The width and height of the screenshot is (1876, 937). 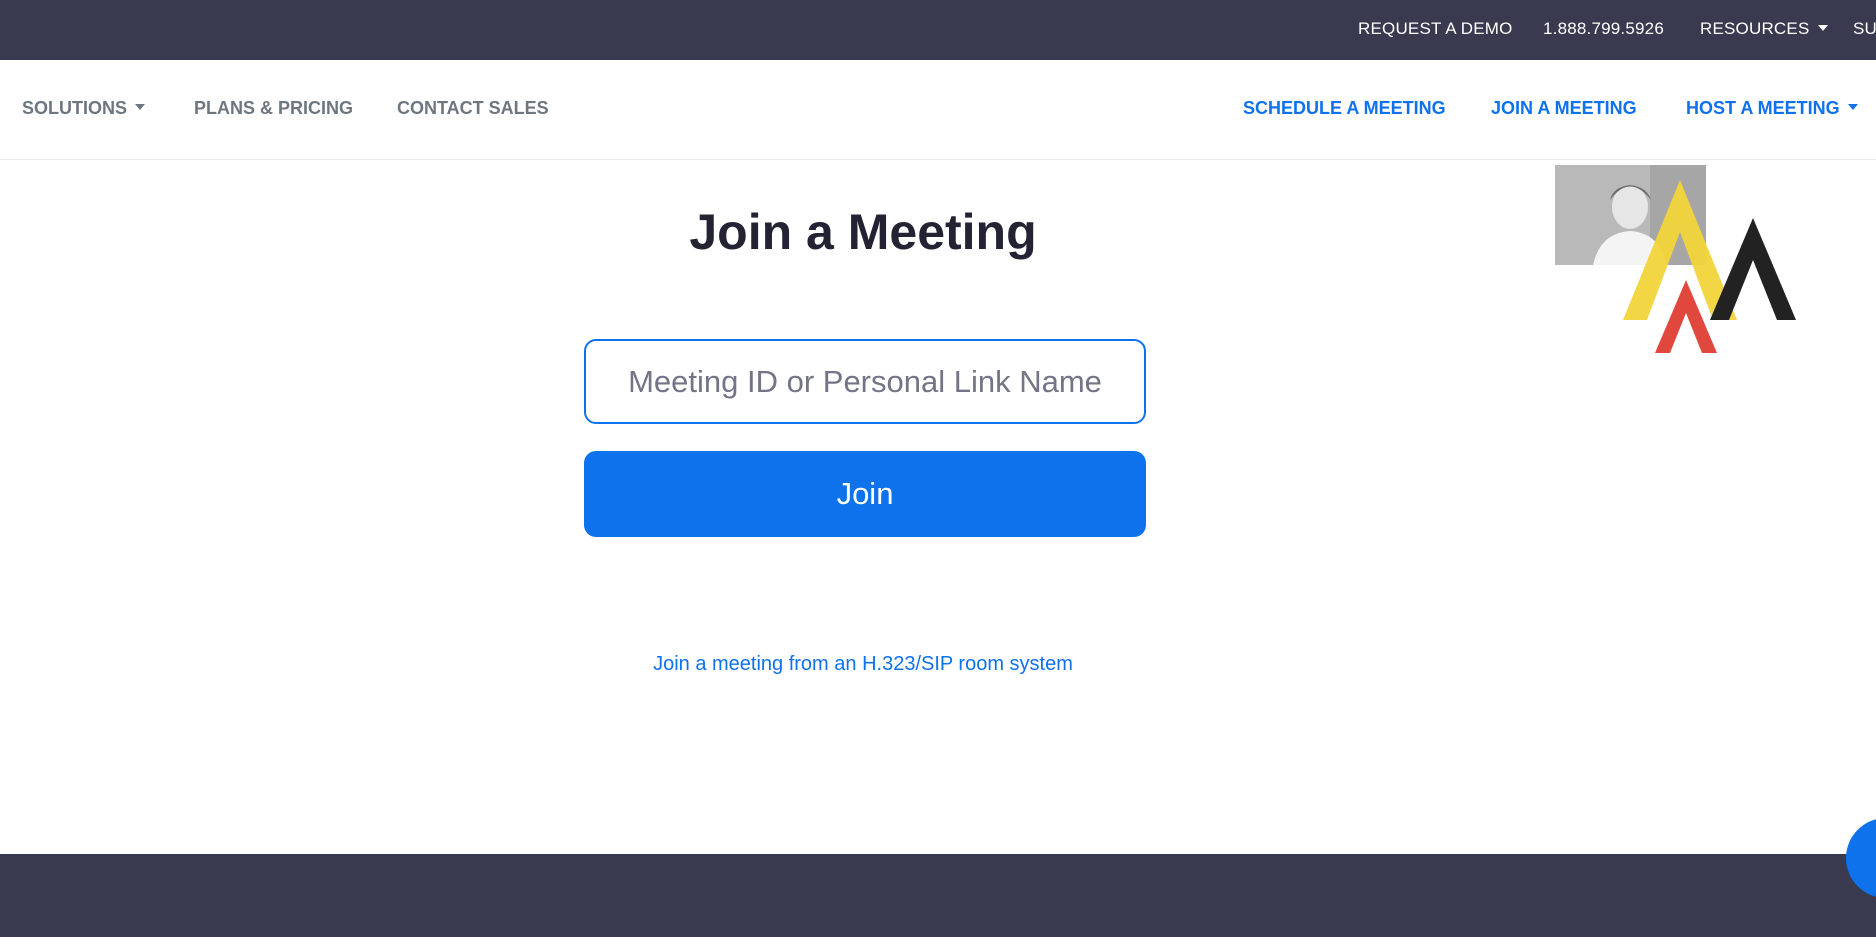 What do you see at coordinates (1864, 29) in the screenshot?
I see `support-link: SU` at bounding box center [1864, 29].